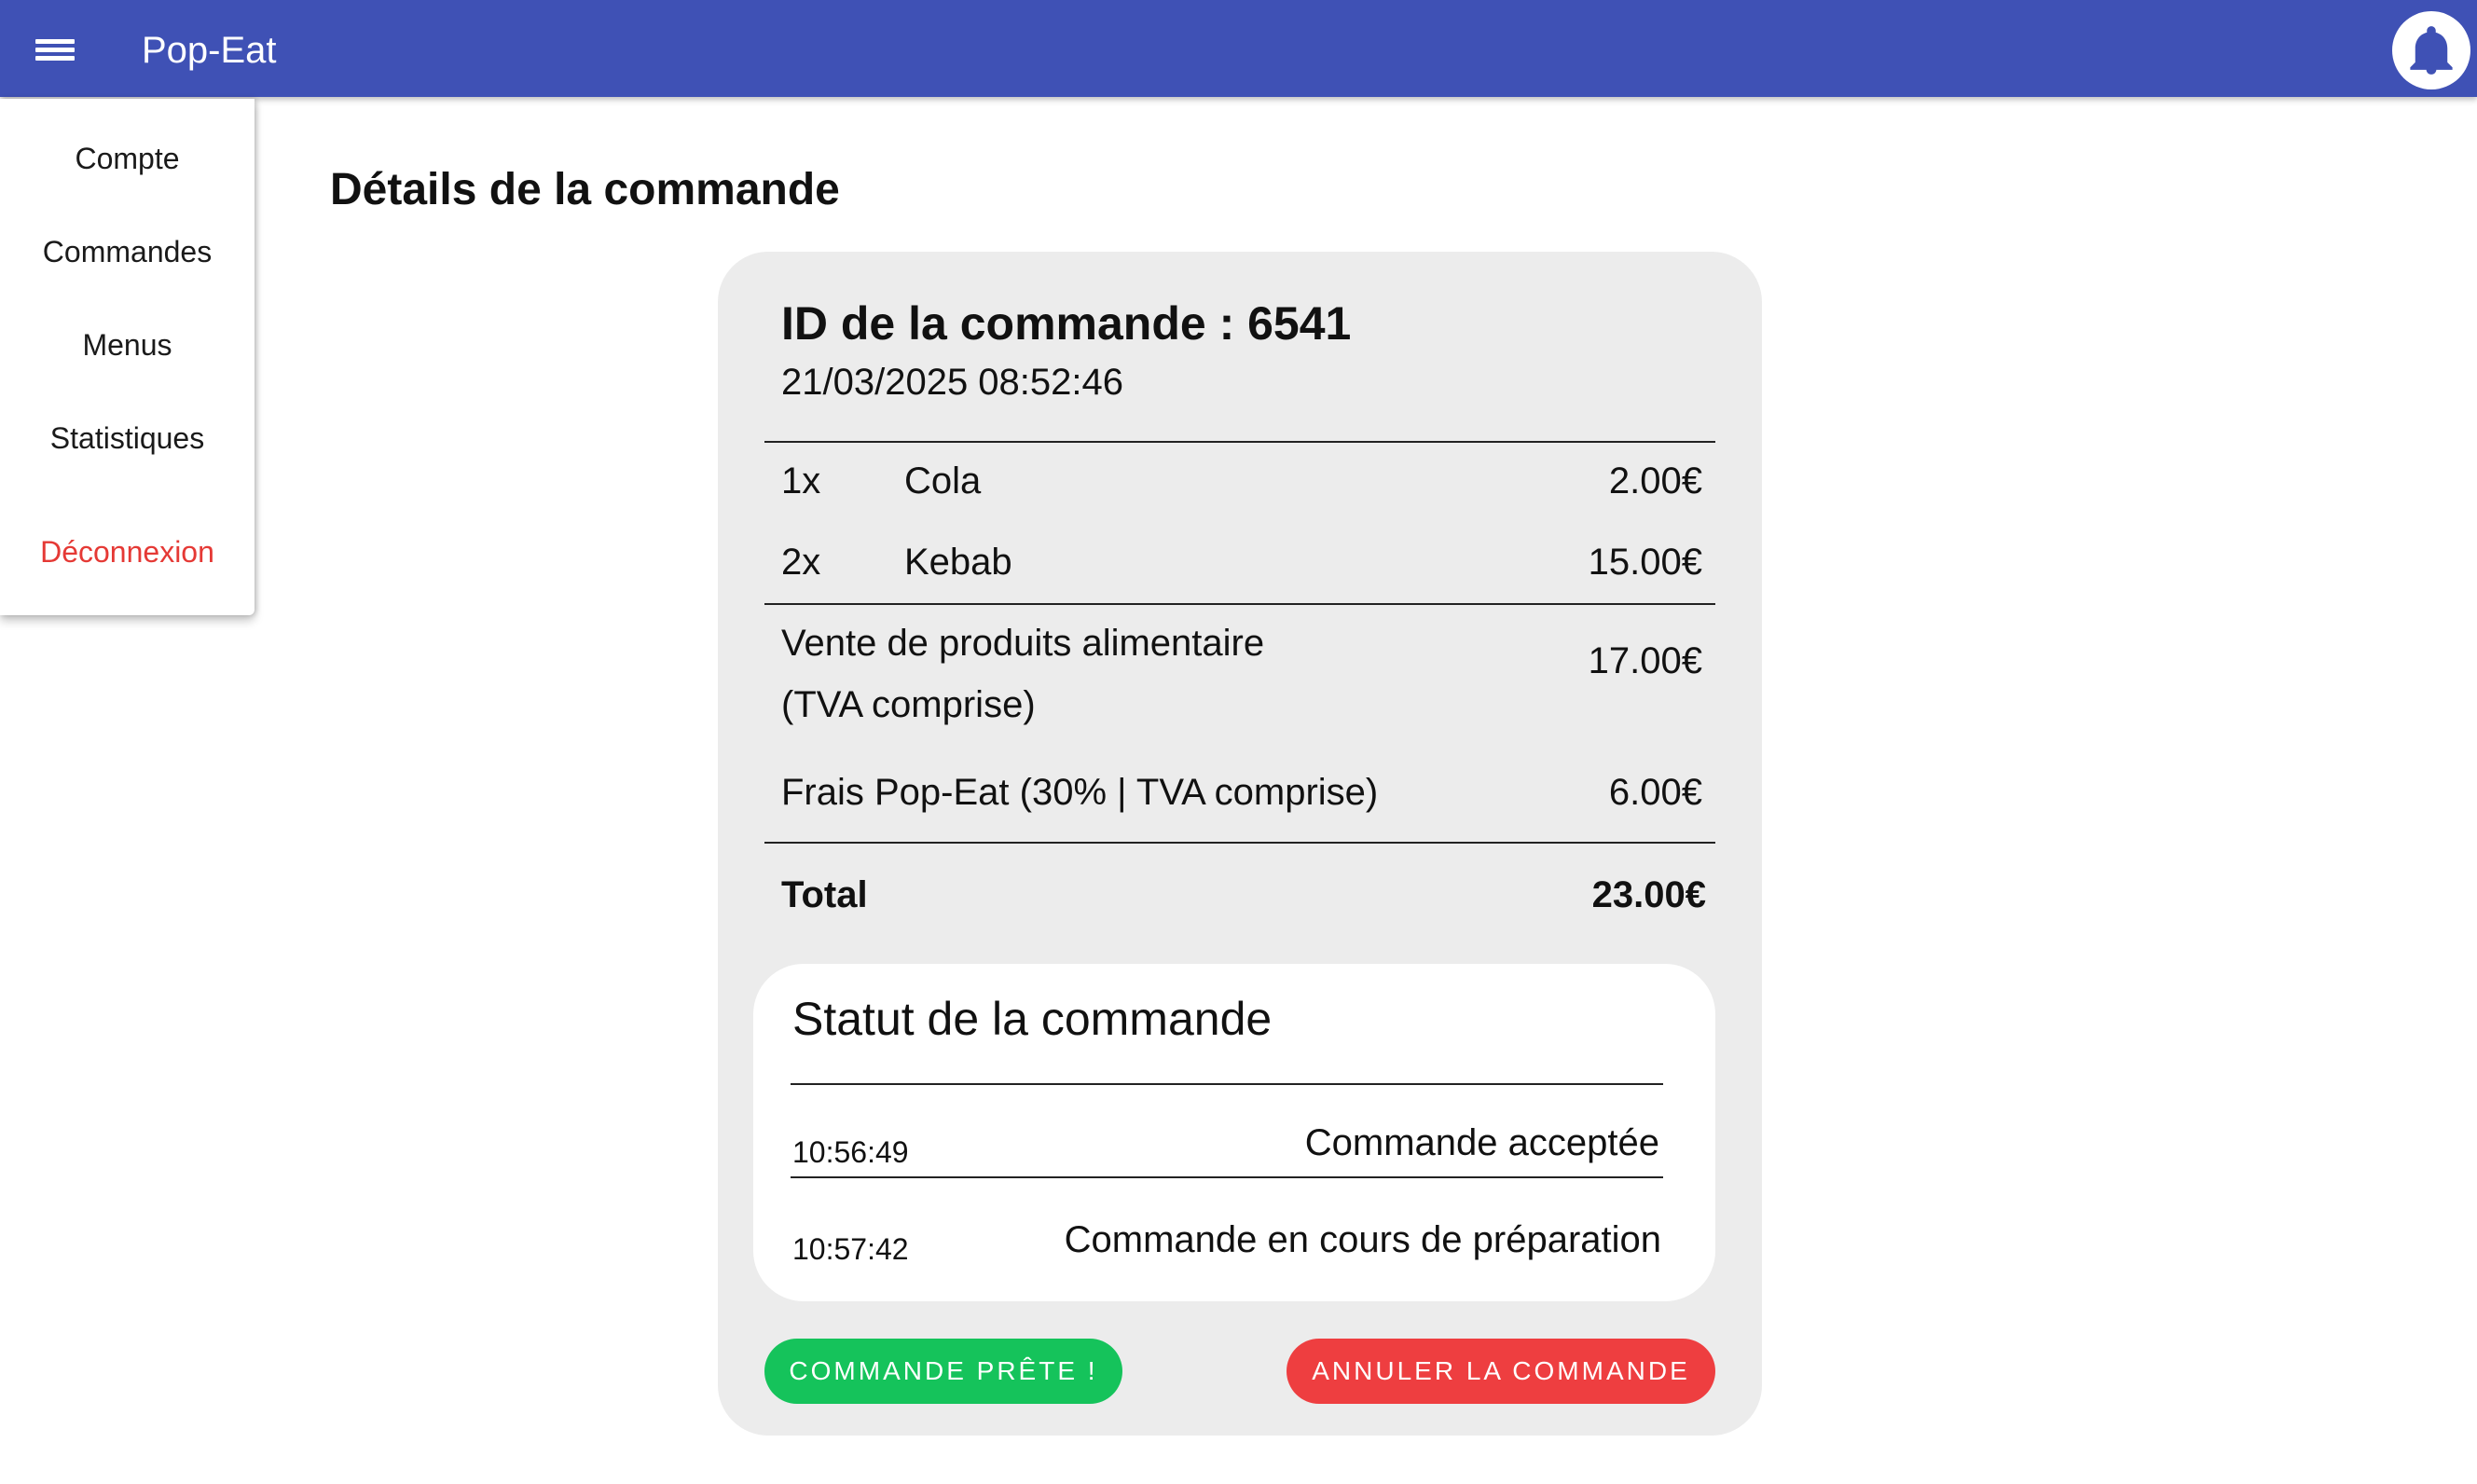  I want to click on status-title: Statut de la commande, so click(1032, 1019).